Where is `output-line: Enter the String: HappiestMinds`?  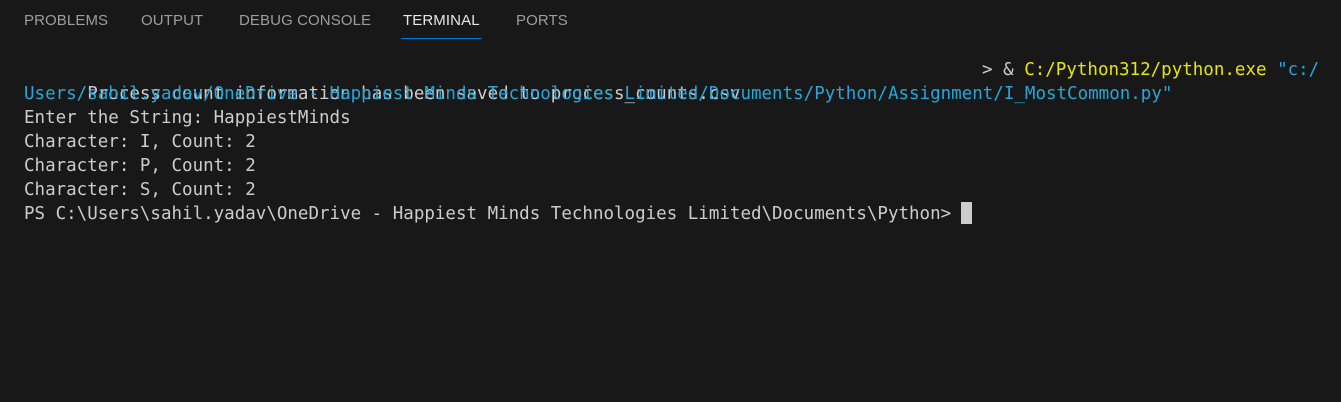
output-line: Enter the String: HappiestMinds is located at coordinates (187, 118).